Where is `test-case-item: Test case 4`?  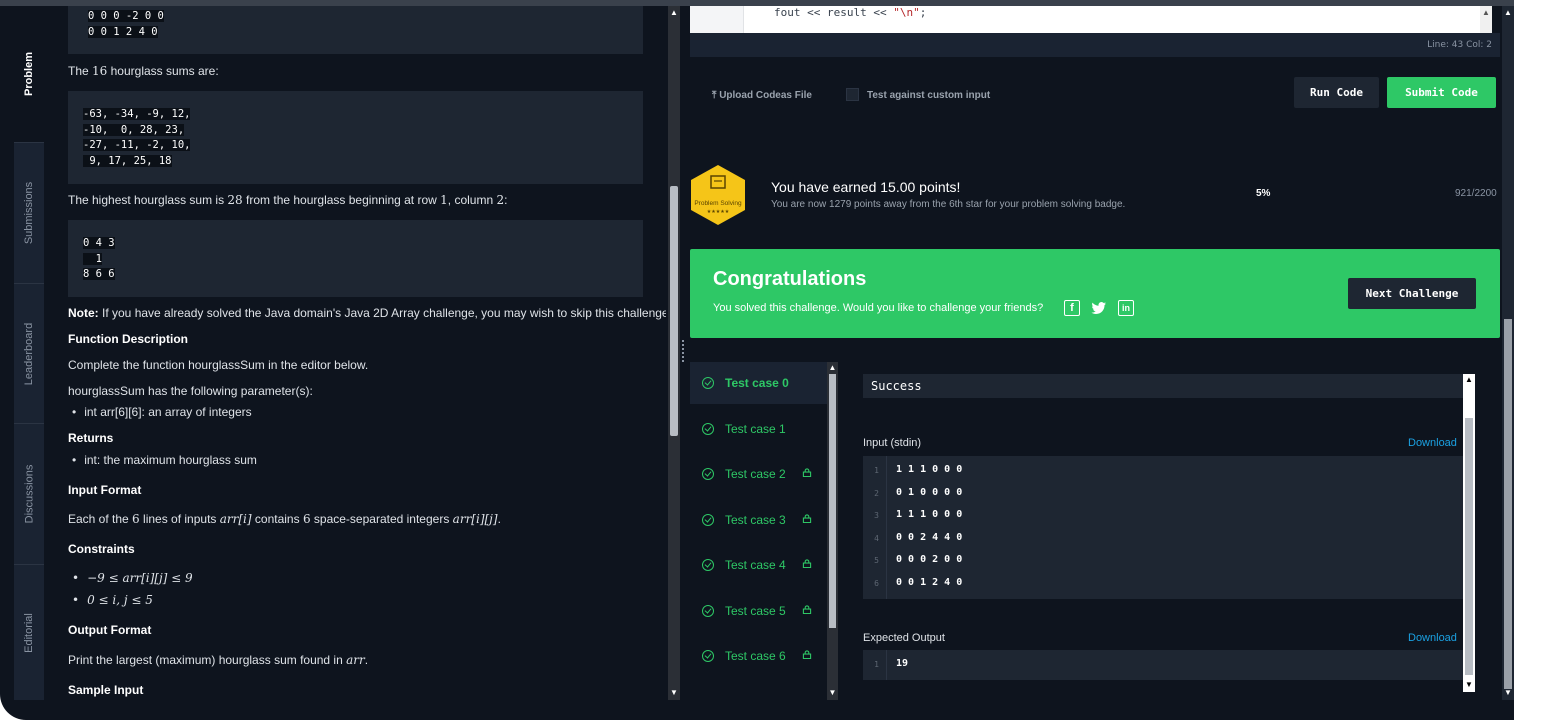
test-case-item: Test case 4 is located at coordinates (758, 565).